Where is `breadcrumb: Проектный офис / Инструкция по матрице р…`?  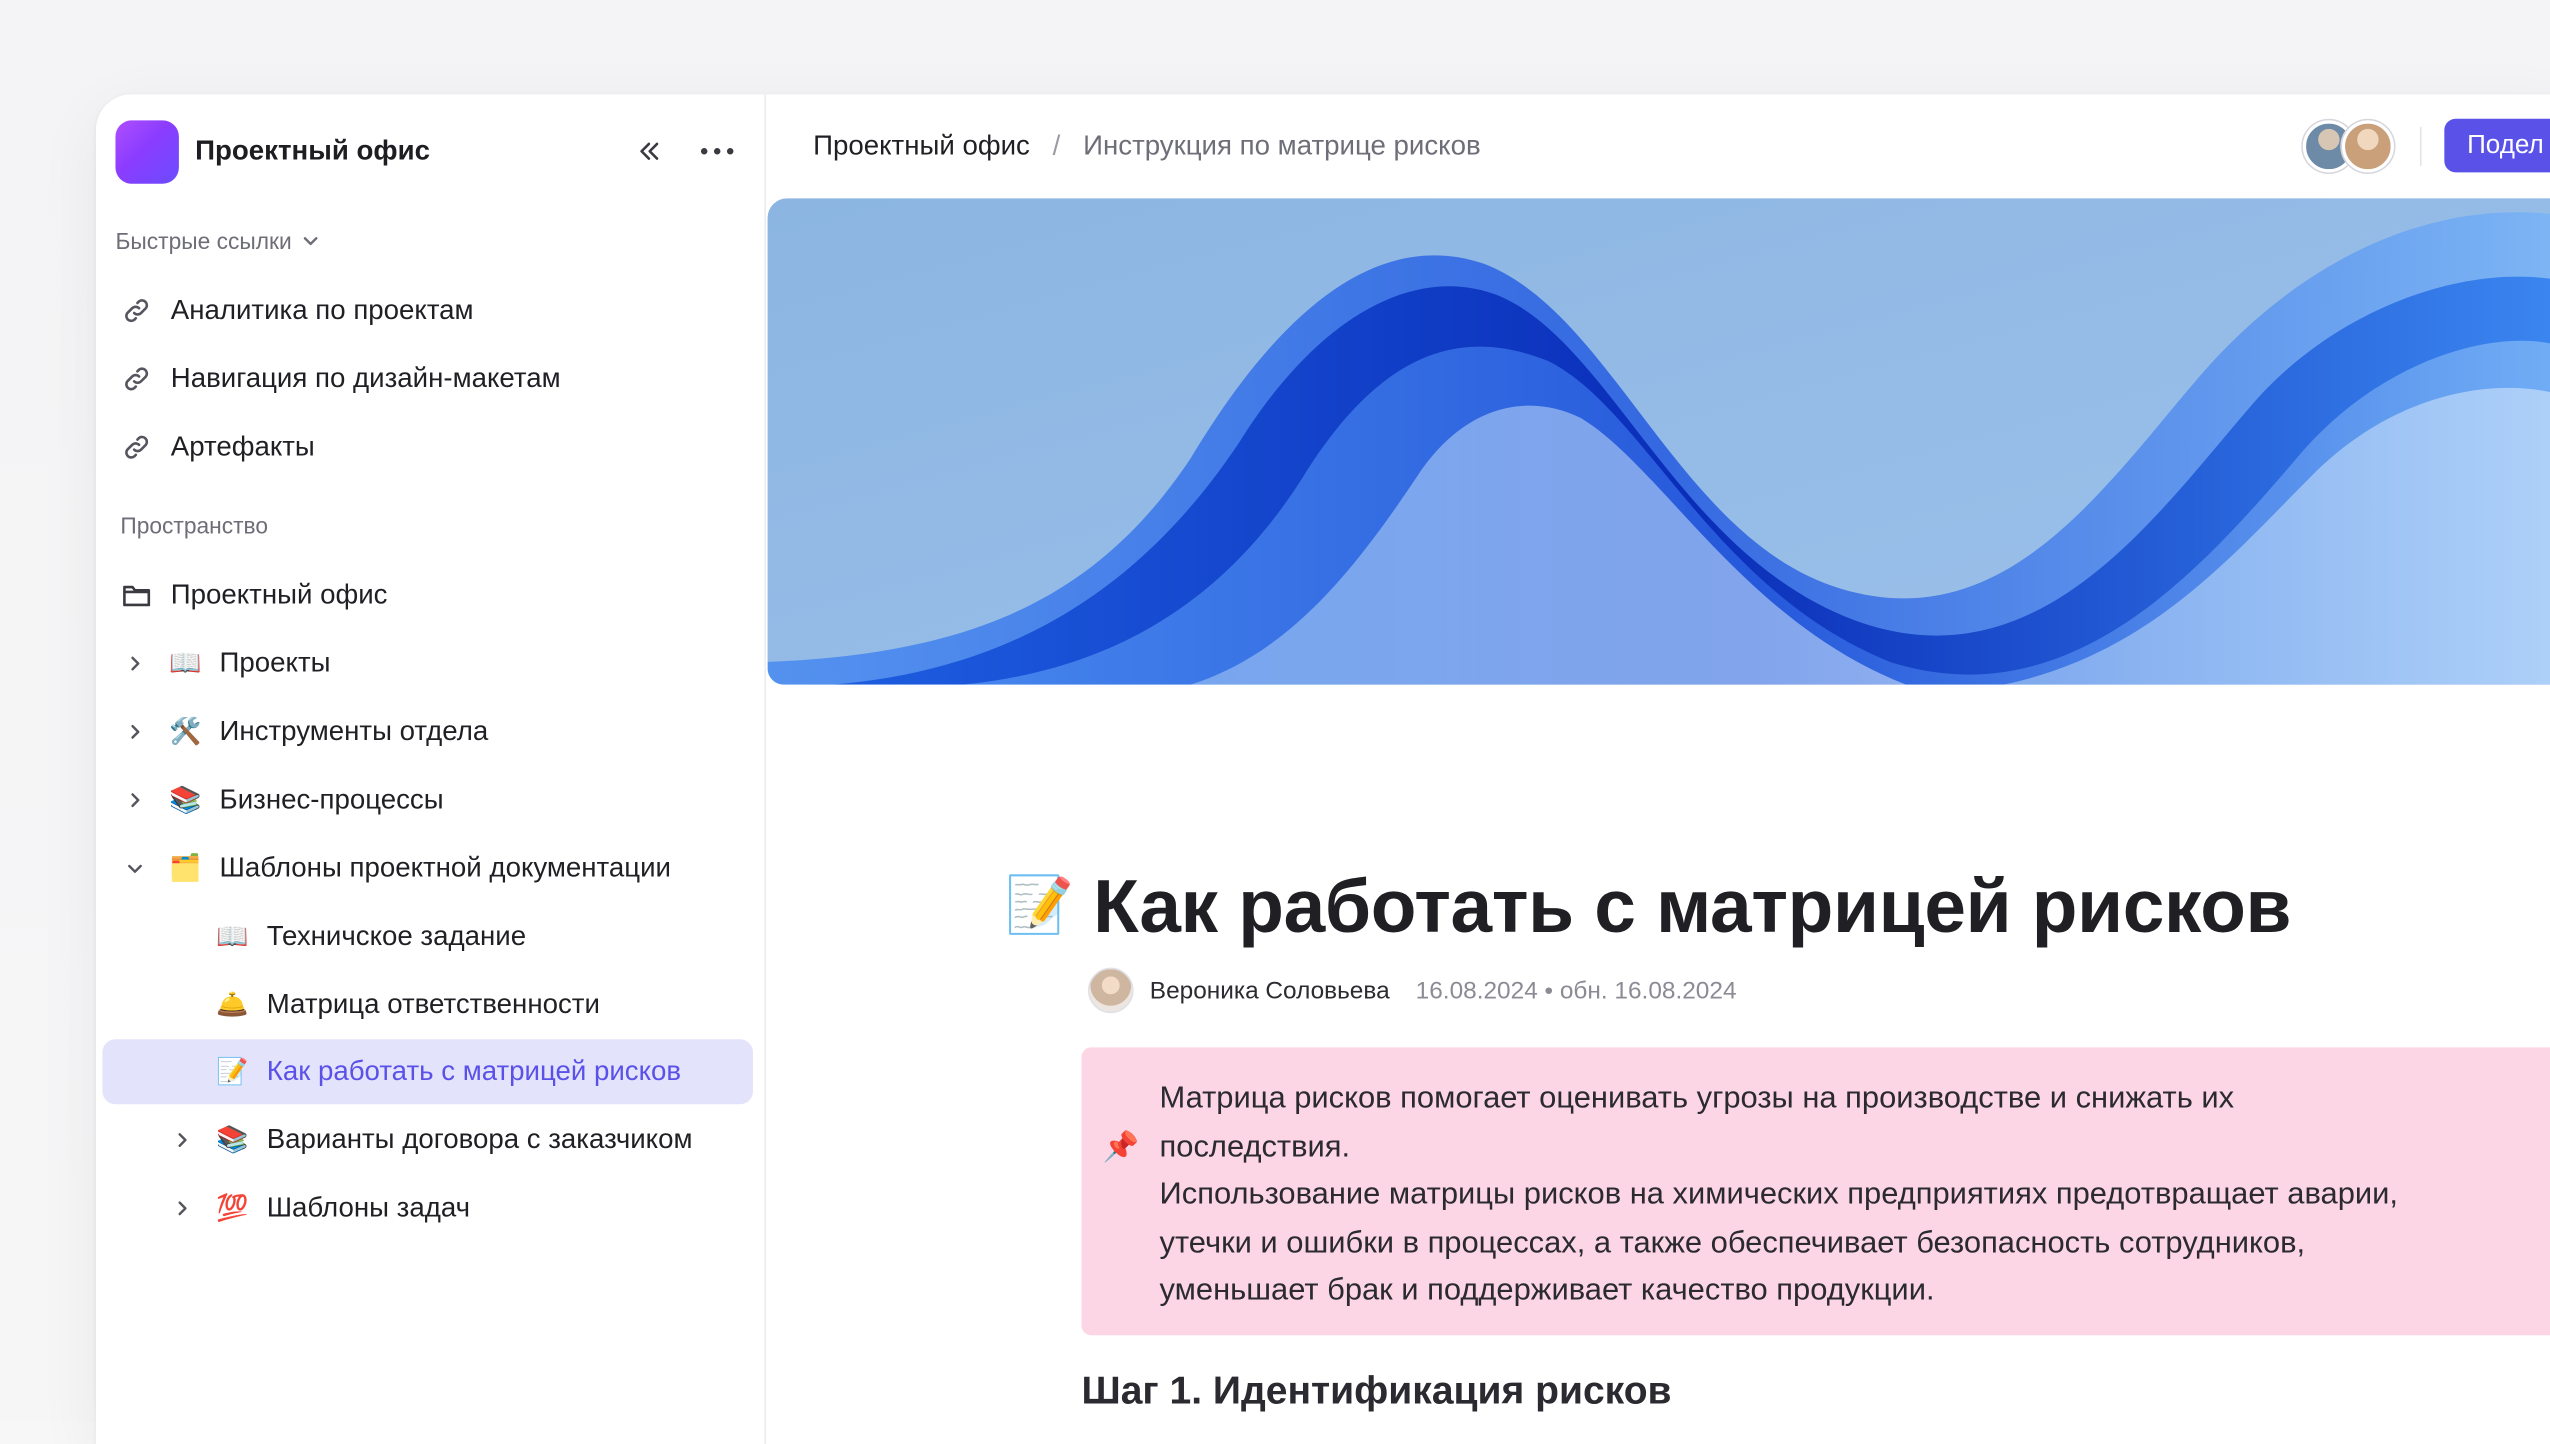 breadcrumb: Проектный офис / Инструкция по матрице р… is located at coordinates (1146, 146).